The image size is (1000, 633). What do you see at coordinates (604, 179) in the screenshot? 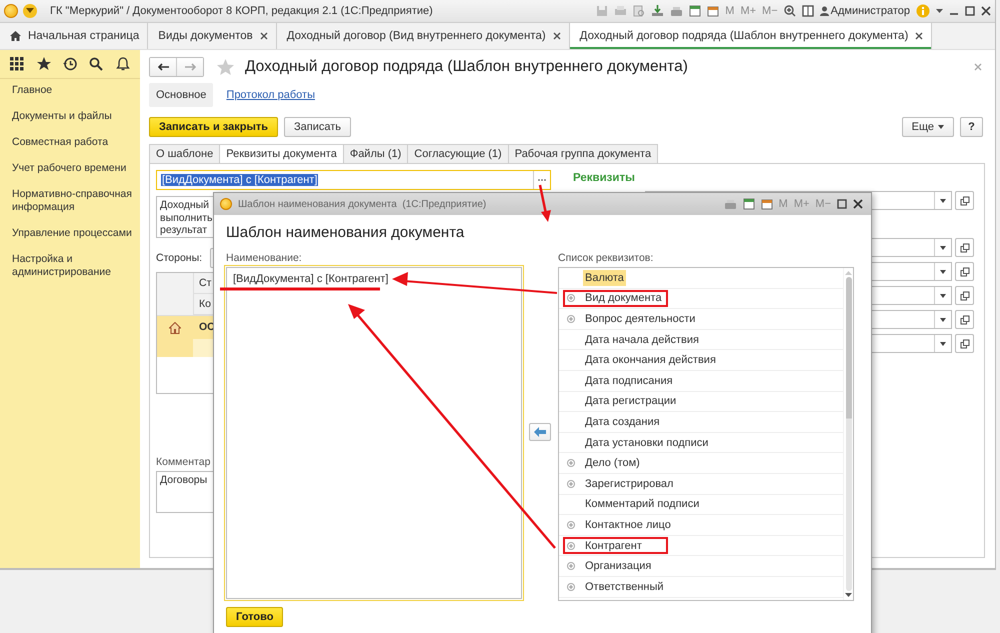
I see `section-heading: Реквизиты` at bounding box center [604, 179].